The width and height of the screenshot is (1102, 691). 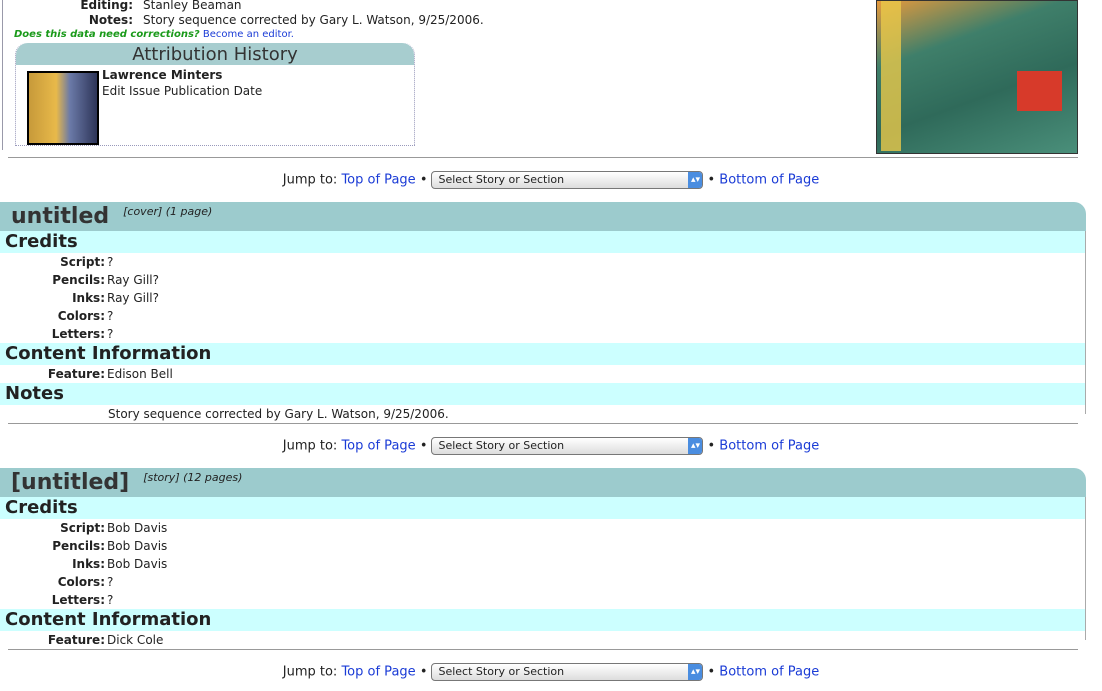 What do you see at coordinates (168, 211) in the screenshot?
I see `story-type: [cover] (1 page)` at bounding box center [168, 211].